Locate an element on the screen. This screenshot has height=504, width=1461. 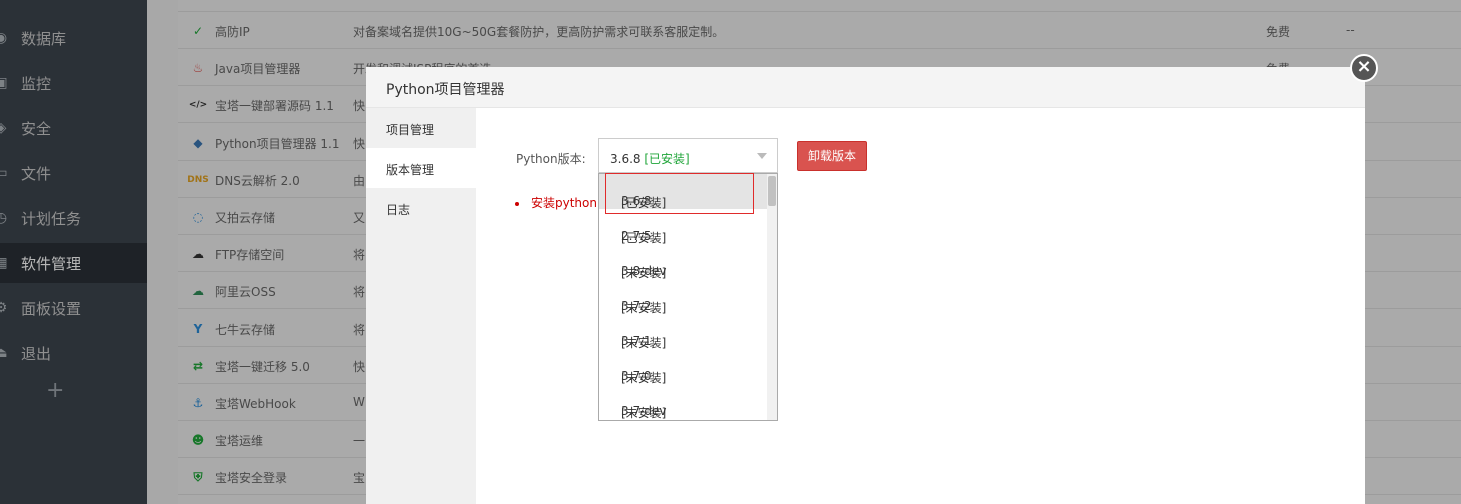
tab-label: 项目管理 is located at coordinates (410, 130).